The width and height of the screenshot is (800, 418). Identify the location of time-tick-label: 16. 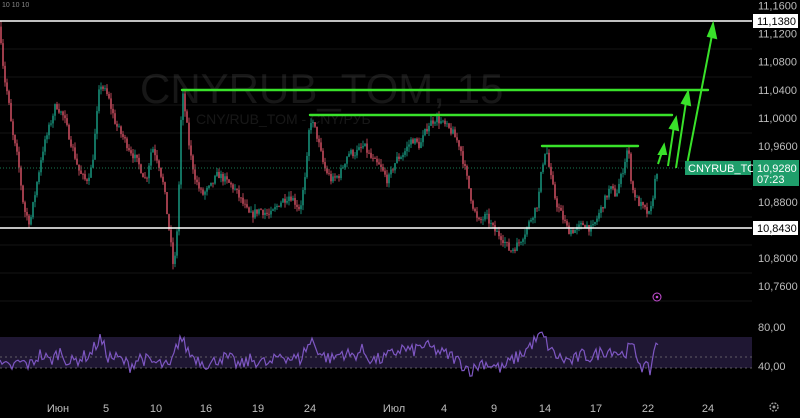
(206, 409).